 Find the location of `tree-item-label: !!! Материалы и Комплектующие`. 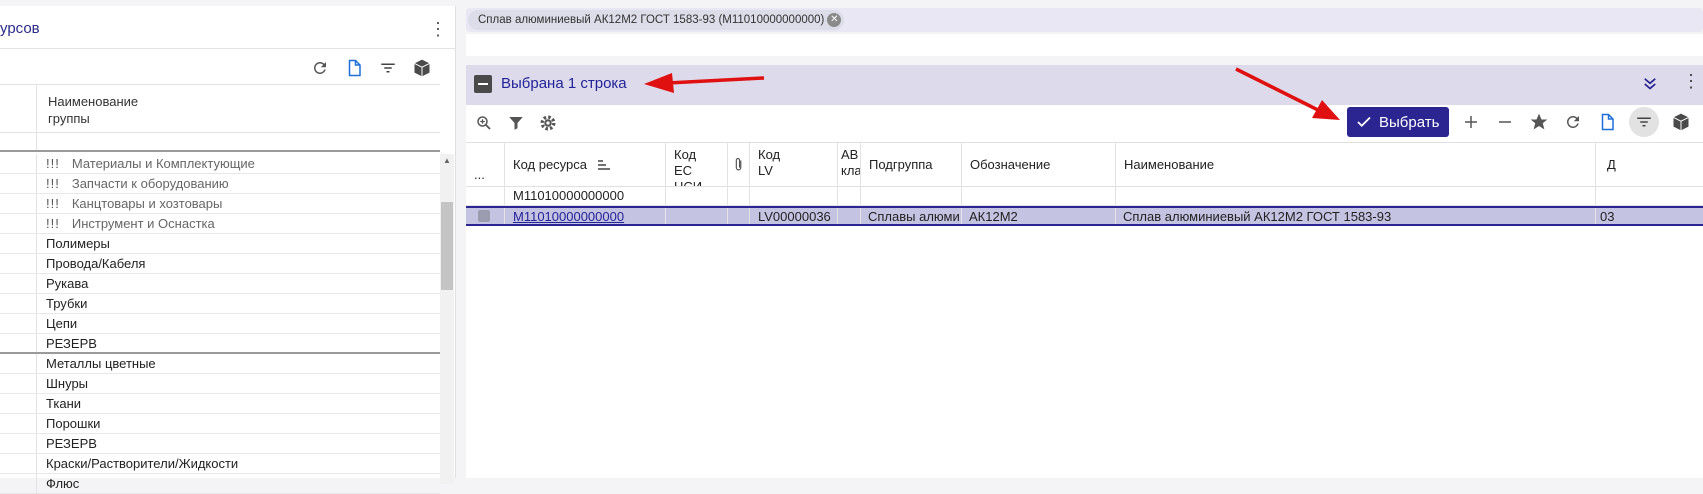

tree-item-label: !!! Материалы и Комплектующие is located at coordinates (150, 163).